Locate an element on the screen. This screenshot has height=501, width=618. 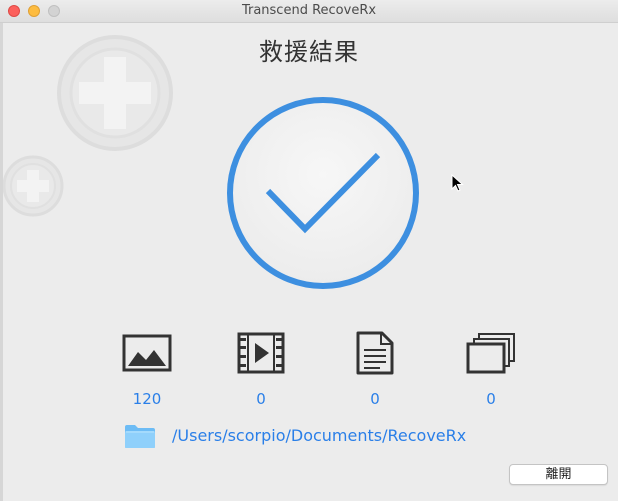
exit-button: 離開 is located at coordinates (558, 474).